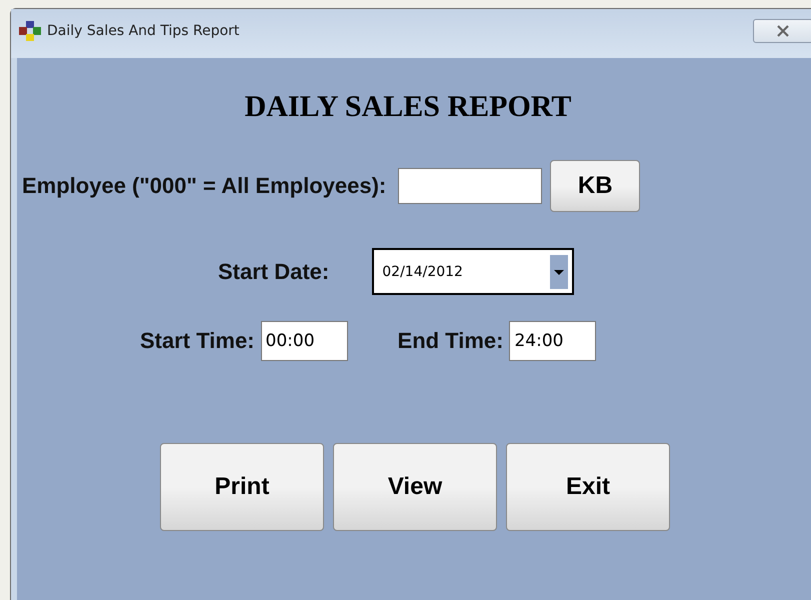 This screenshot has width=811, height=600. What do you see at coordinates (143, 30) in the screenshot?
I see `window-title: Daily Sales And Tips Report` at bounding box center [143, 30].